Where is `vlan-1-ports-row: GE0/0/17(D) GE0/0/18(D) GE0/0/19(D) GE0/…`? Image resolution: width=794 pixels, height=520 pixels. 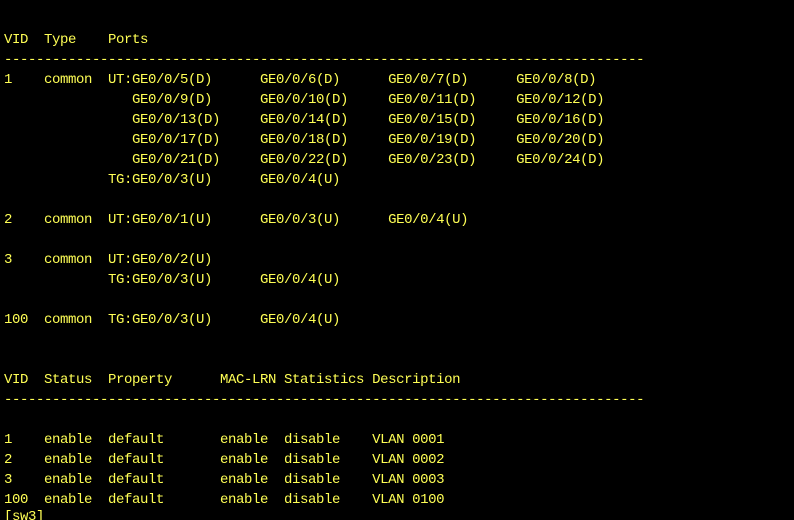
vlan-1-ports-row: GE0/0/17(D) GE0/0/18(D) GE0/0/19(D) GE0/… is located at coordinates (304, 140).